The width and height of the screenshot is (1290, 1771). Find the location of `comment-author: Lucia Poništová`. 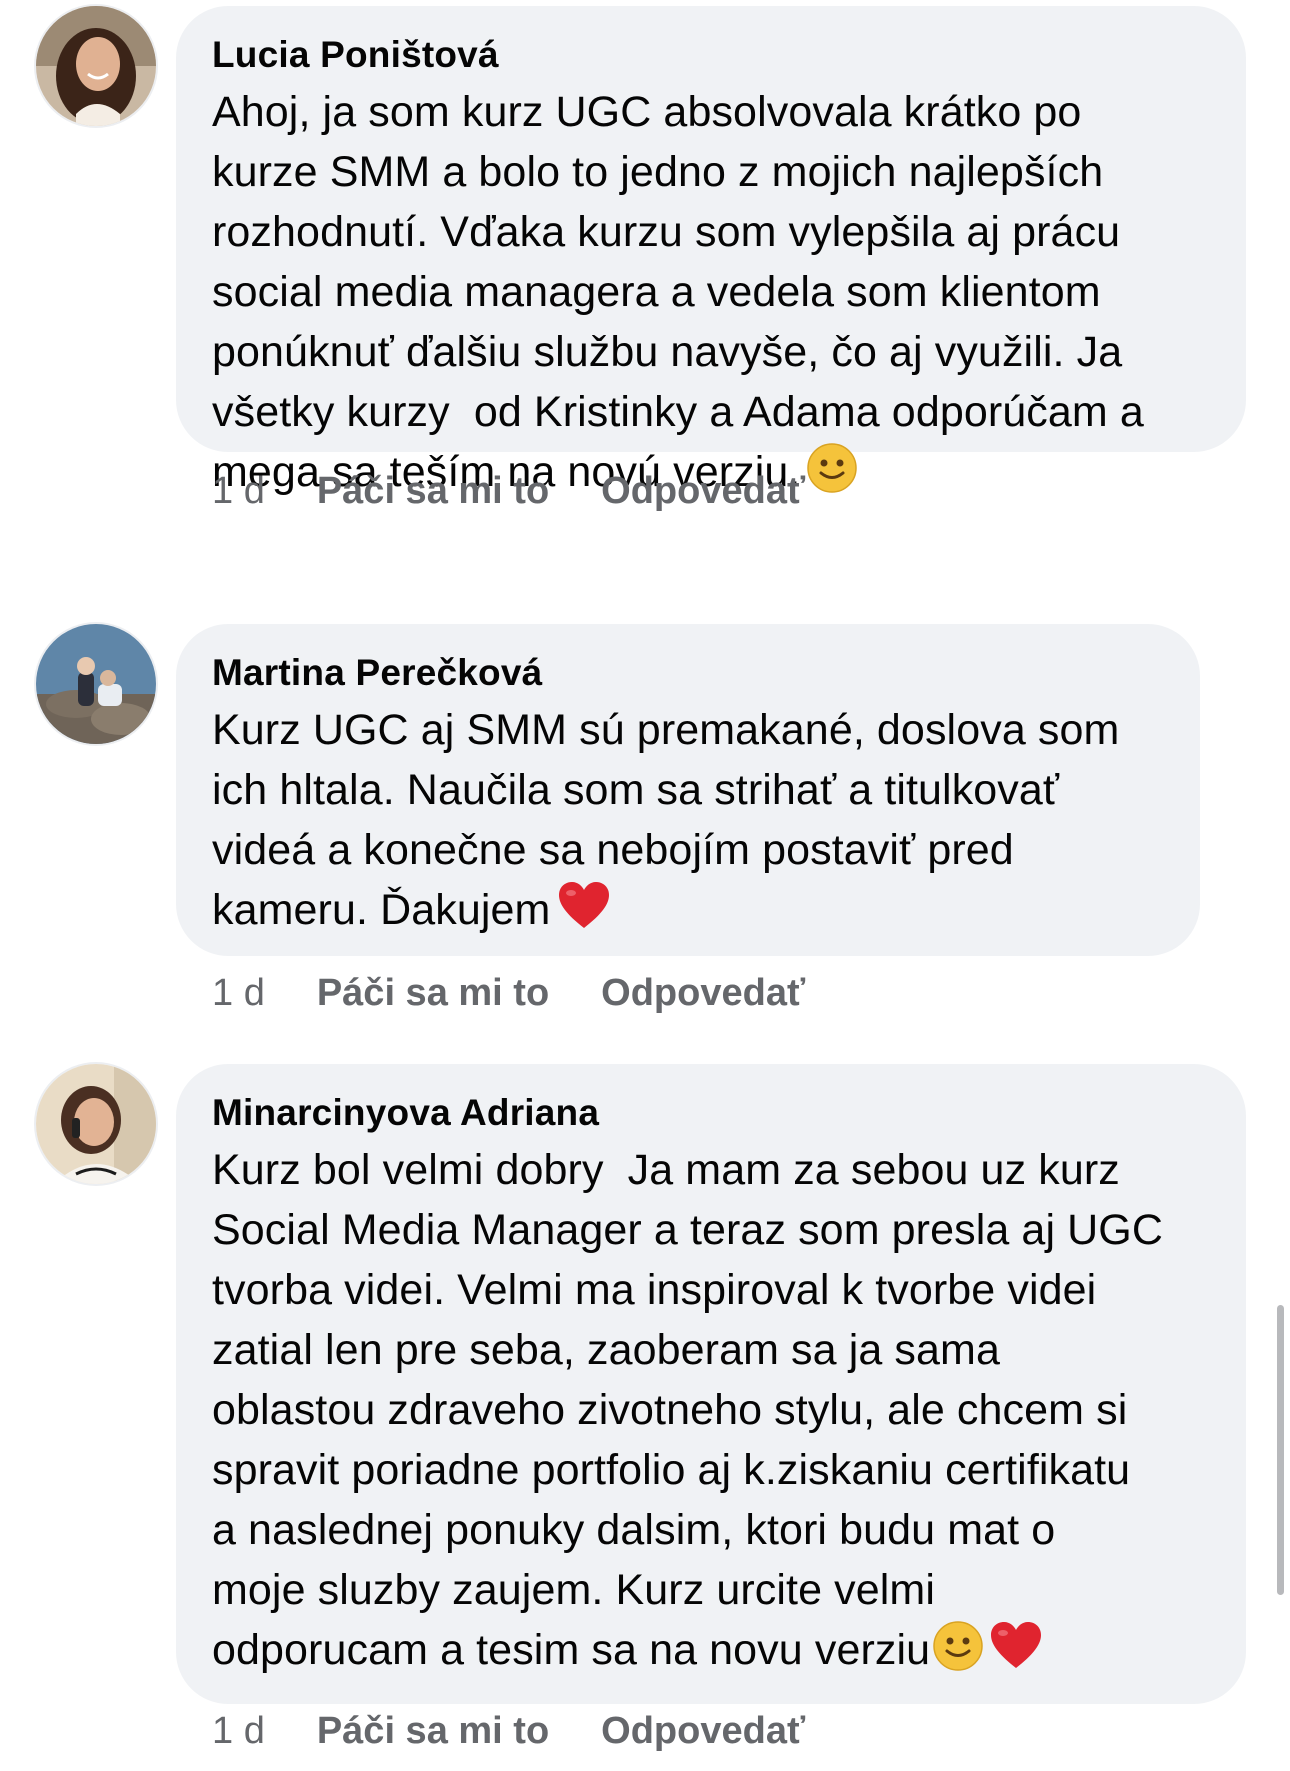

comment-author: Lucia Poništová is located at coordinates (710, 55).